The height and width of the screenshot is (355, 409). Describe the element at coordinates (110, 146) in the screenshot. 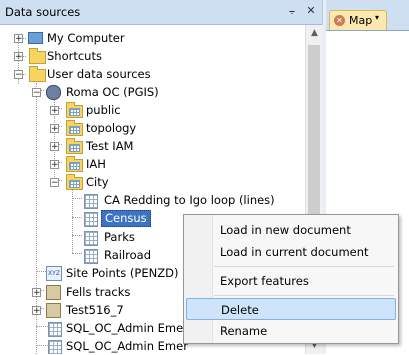

I see `tree-label: Test IAM` at that location.